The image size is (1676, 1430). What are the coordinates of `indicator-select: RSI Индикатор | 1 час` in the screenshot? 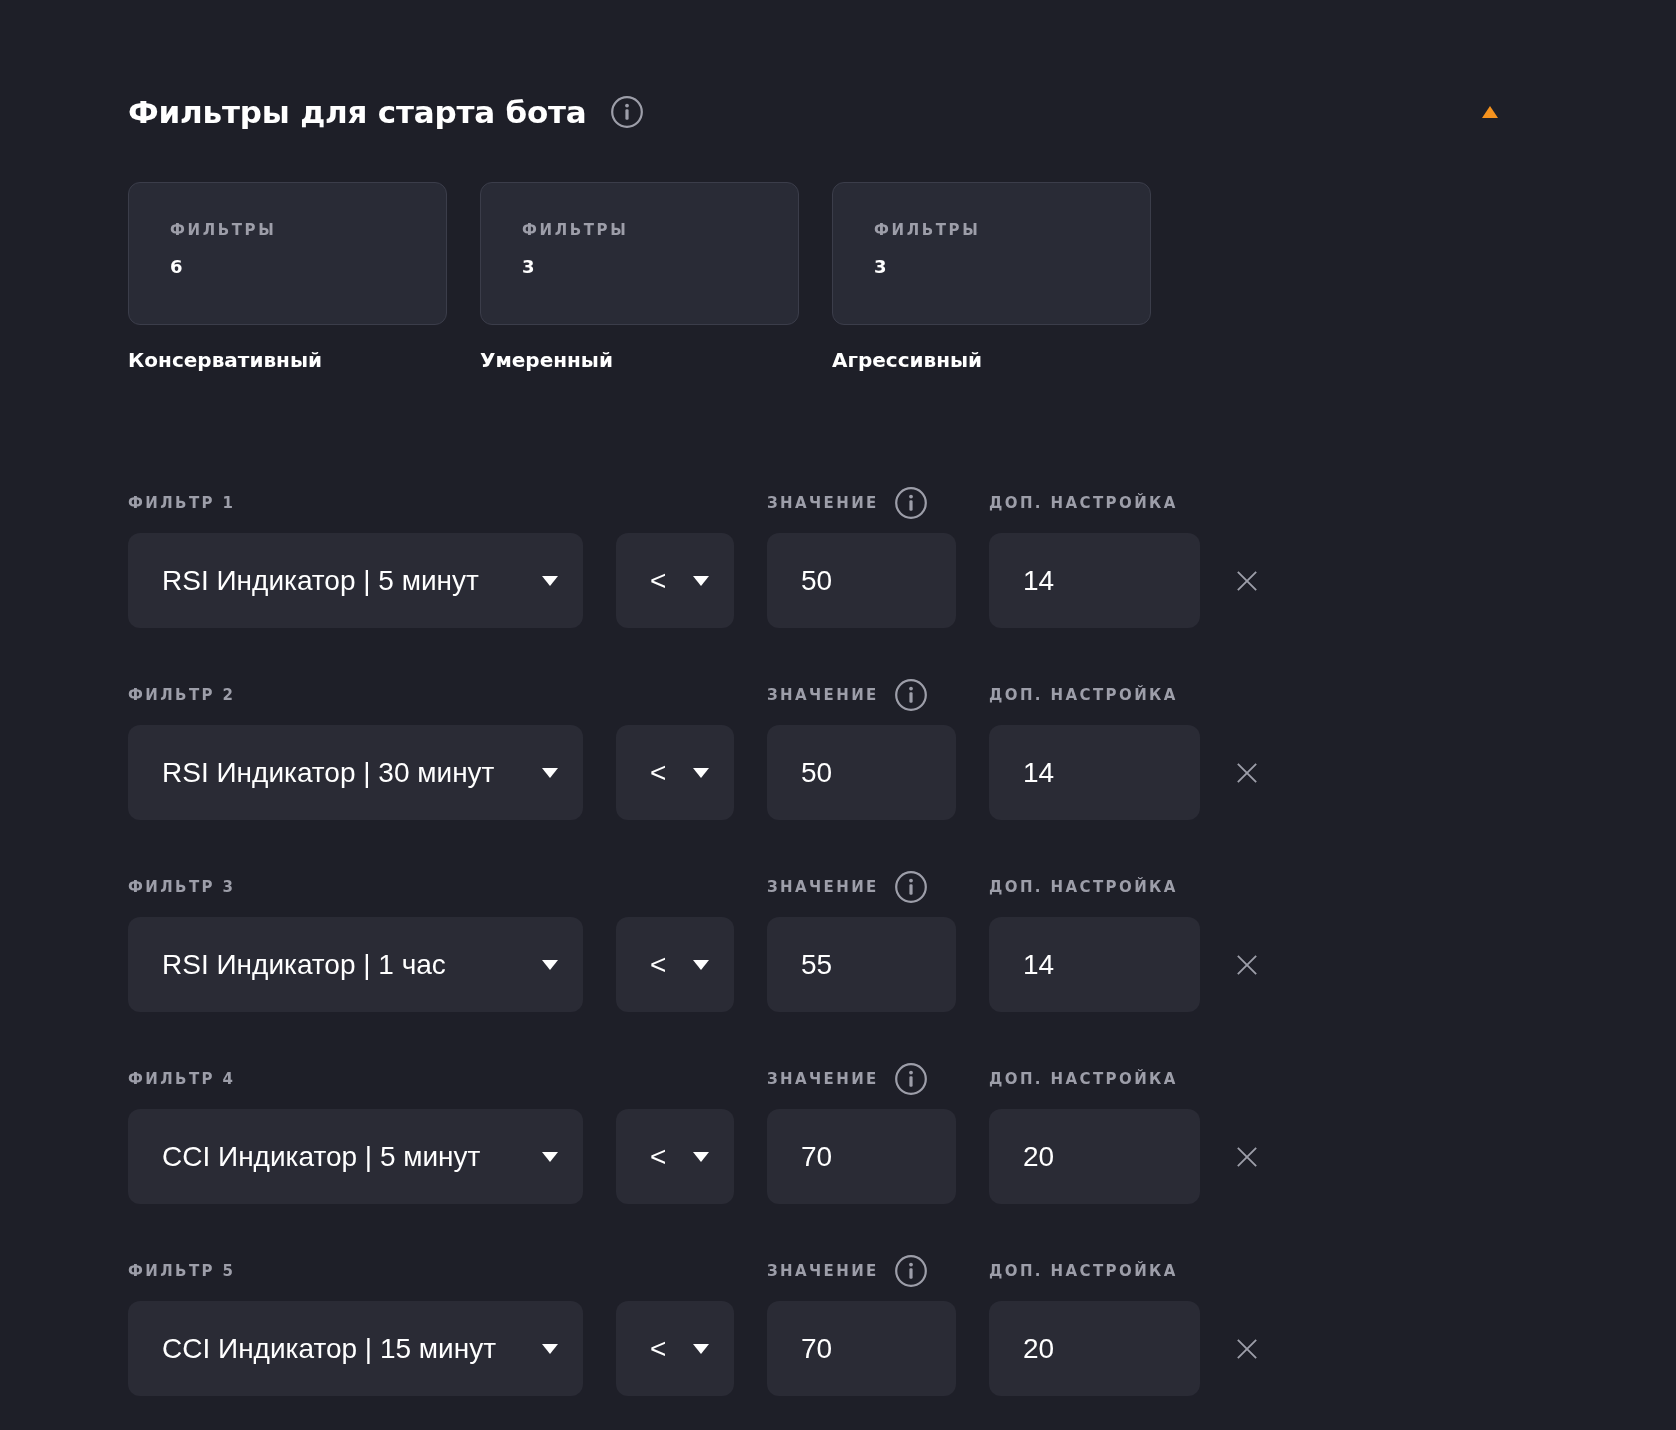 It's located at (355, 964).